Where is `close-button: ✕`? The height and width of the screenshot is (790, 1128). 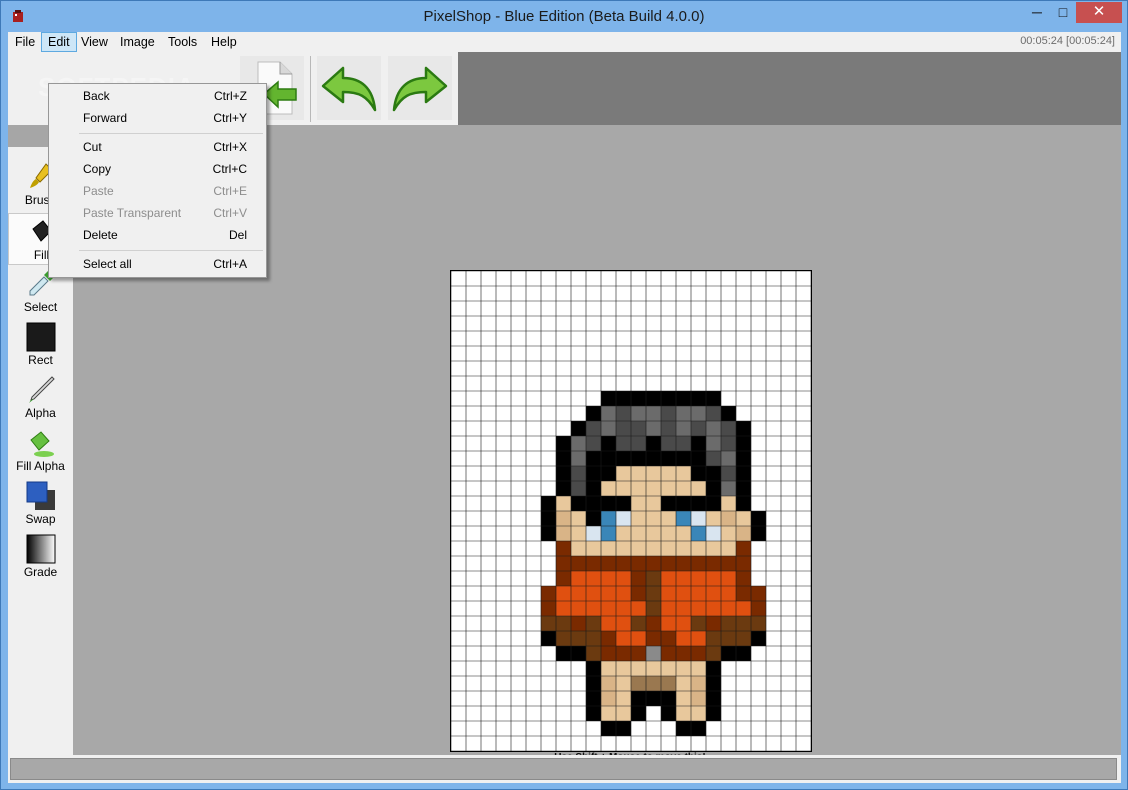 close-button: ✕ is located at coordinates (1099, 12).